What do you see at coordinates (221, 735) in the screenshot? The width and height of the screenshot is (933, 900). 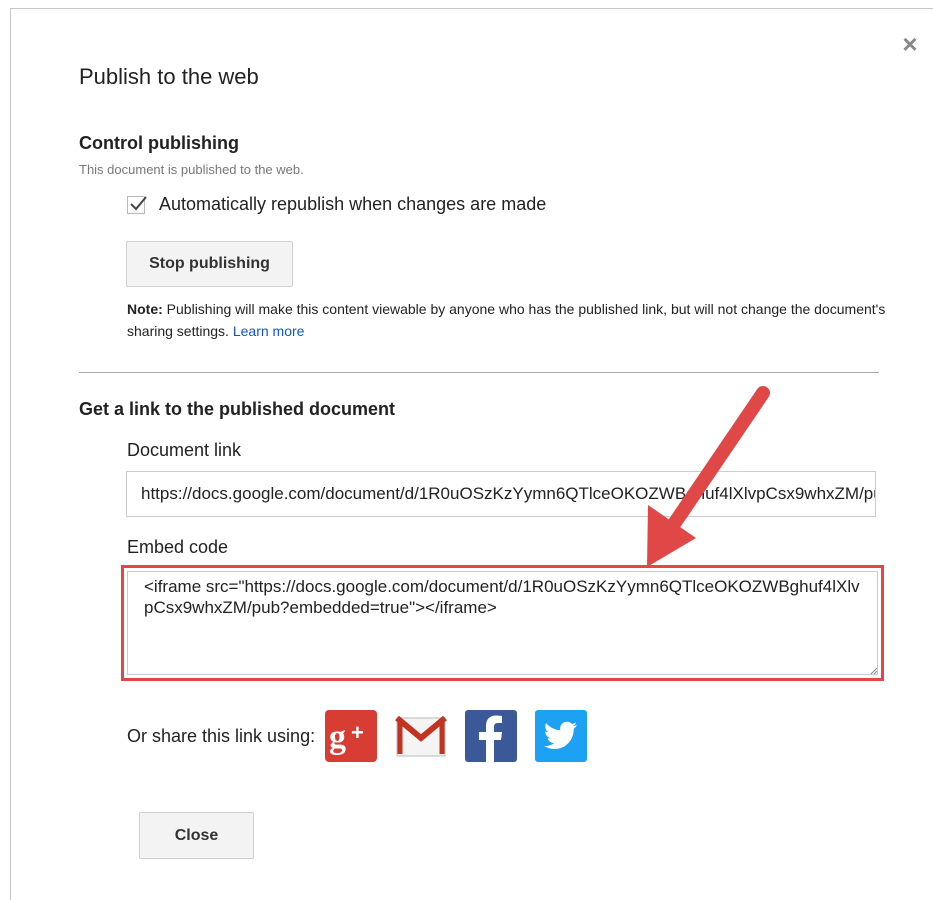 I see `share-label: Or share this link using:` at bounding box center [221, 735].